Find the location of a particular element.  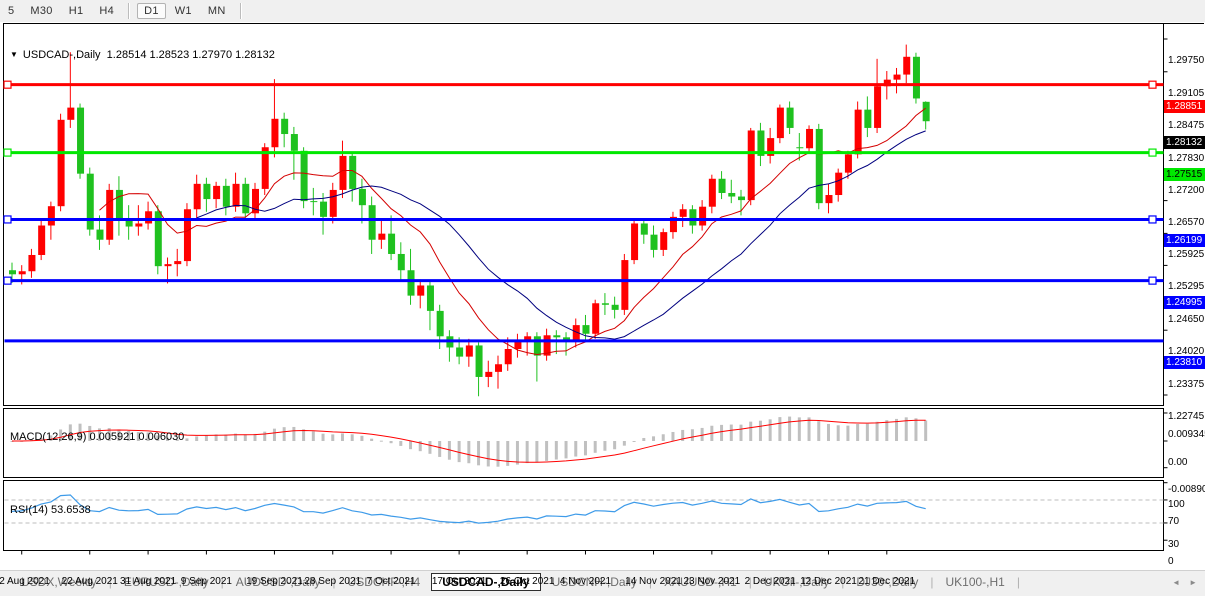

macd-panel-plot is located at coordinates (583, 443).